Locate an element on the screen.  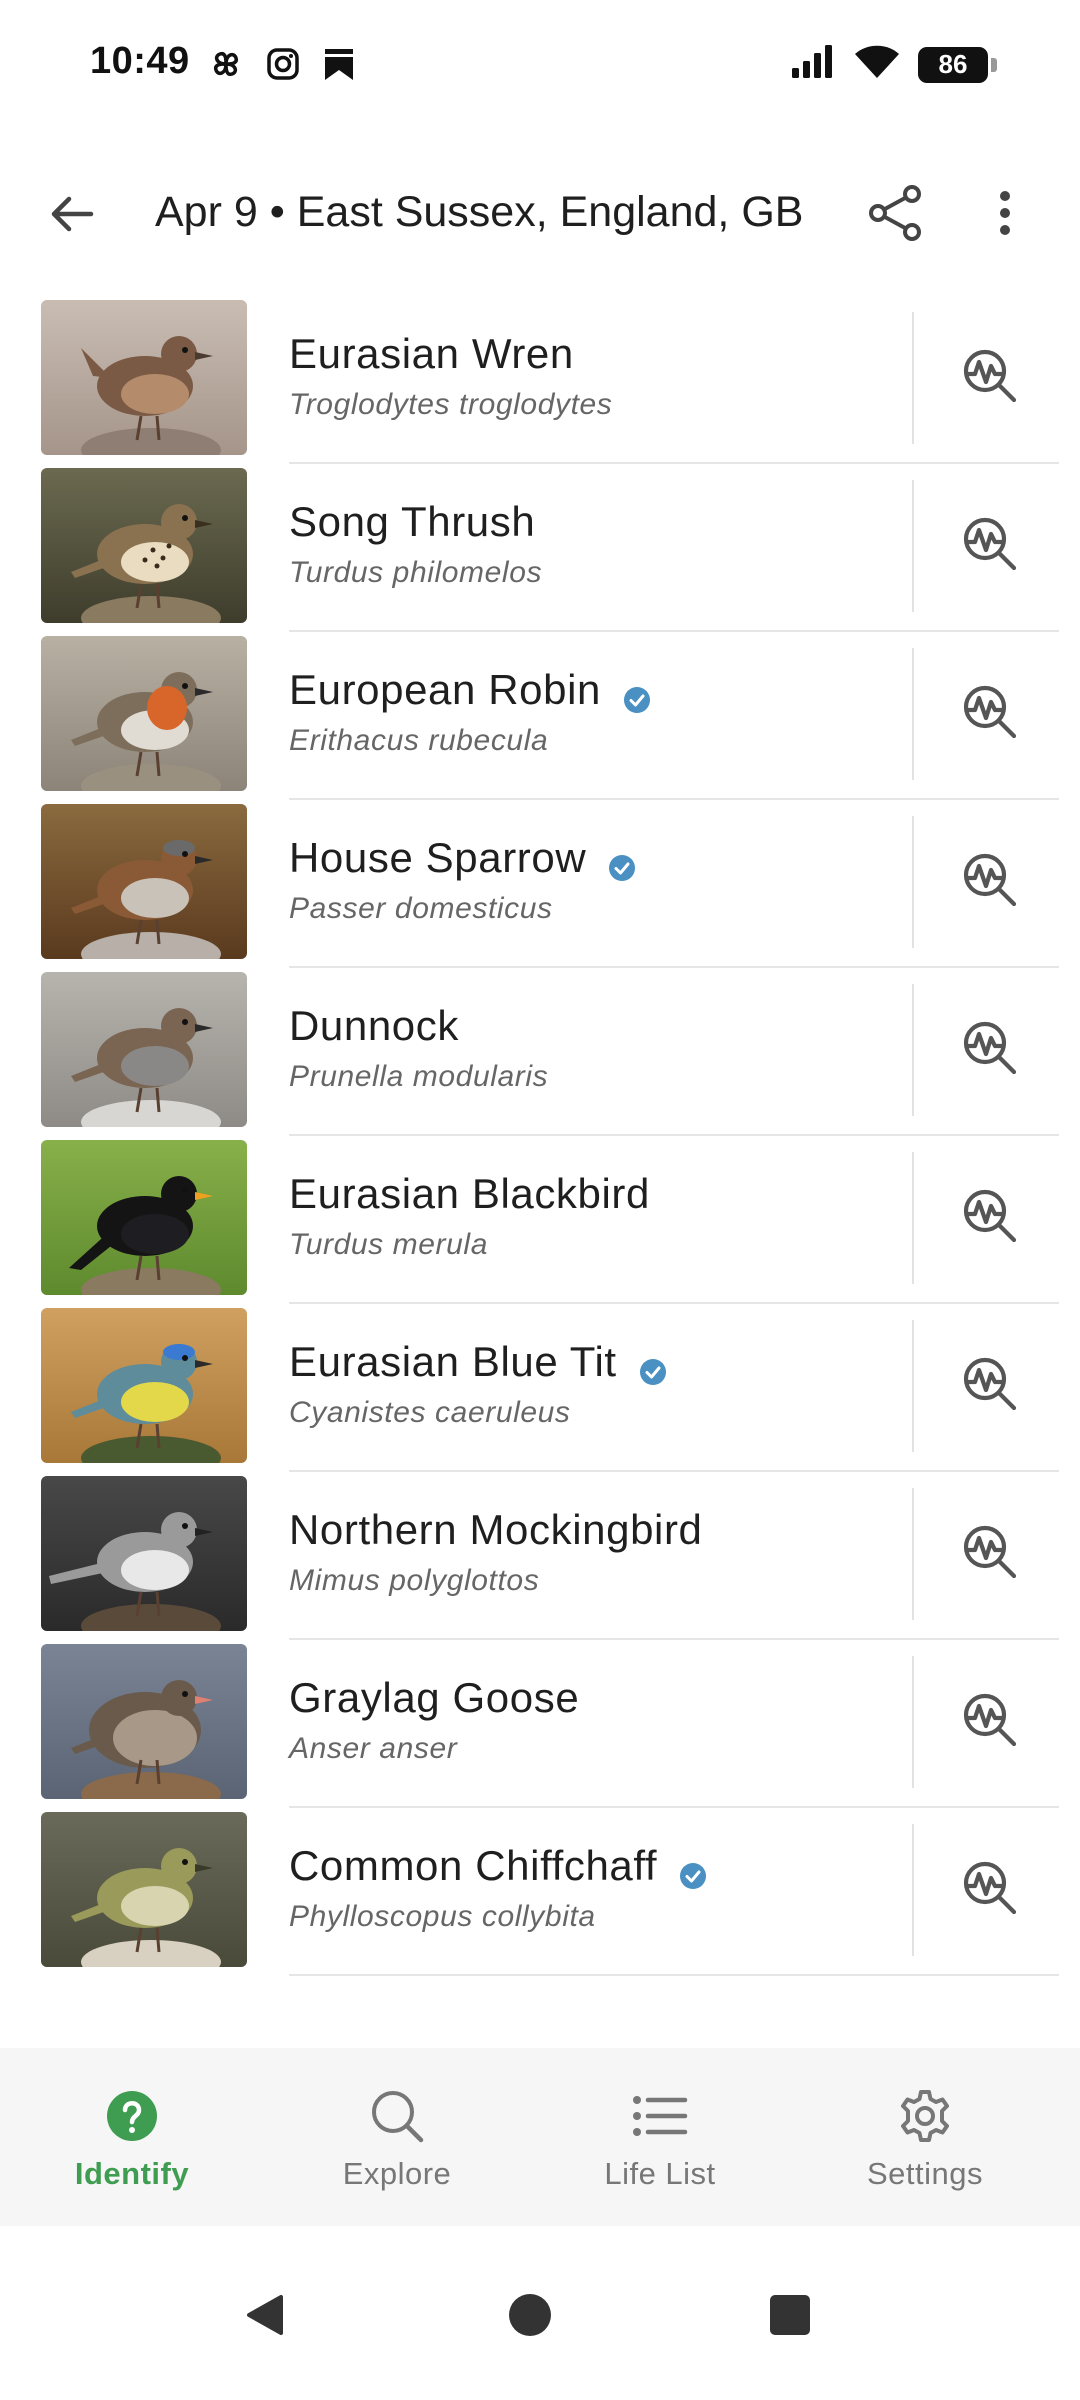
list-item-song-thrush: Song Thrush Turdus philomelos is located at coordinates (540, 552).